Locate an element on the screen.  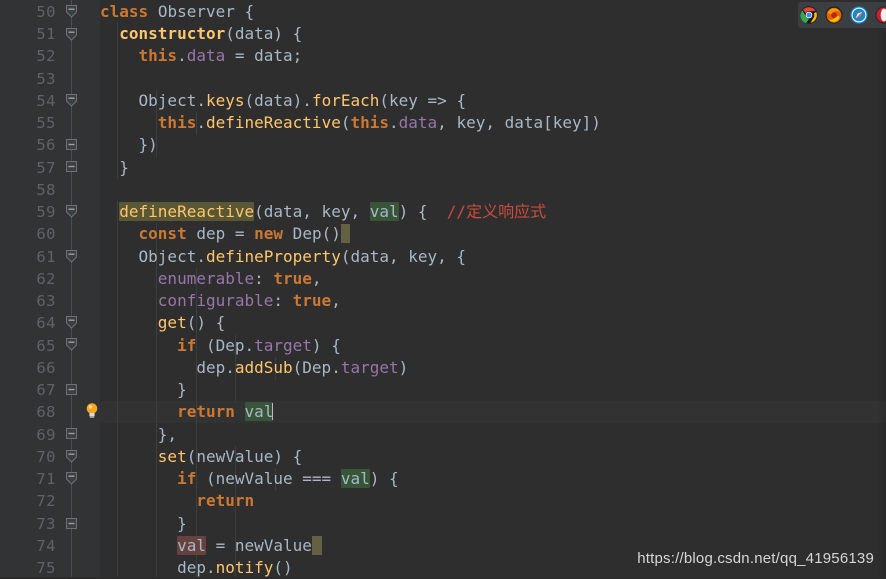
line-number: 70 is located at coordinates (32, 457).